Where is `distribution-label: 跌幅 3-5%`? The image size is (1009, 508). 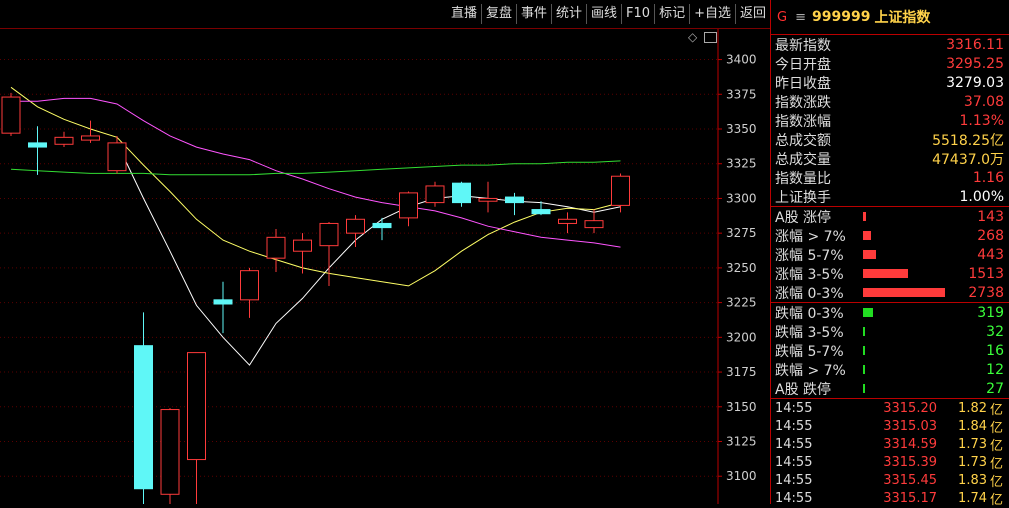 distribution-label: 跌幅 3-5% is located at coordinates (809, 332).